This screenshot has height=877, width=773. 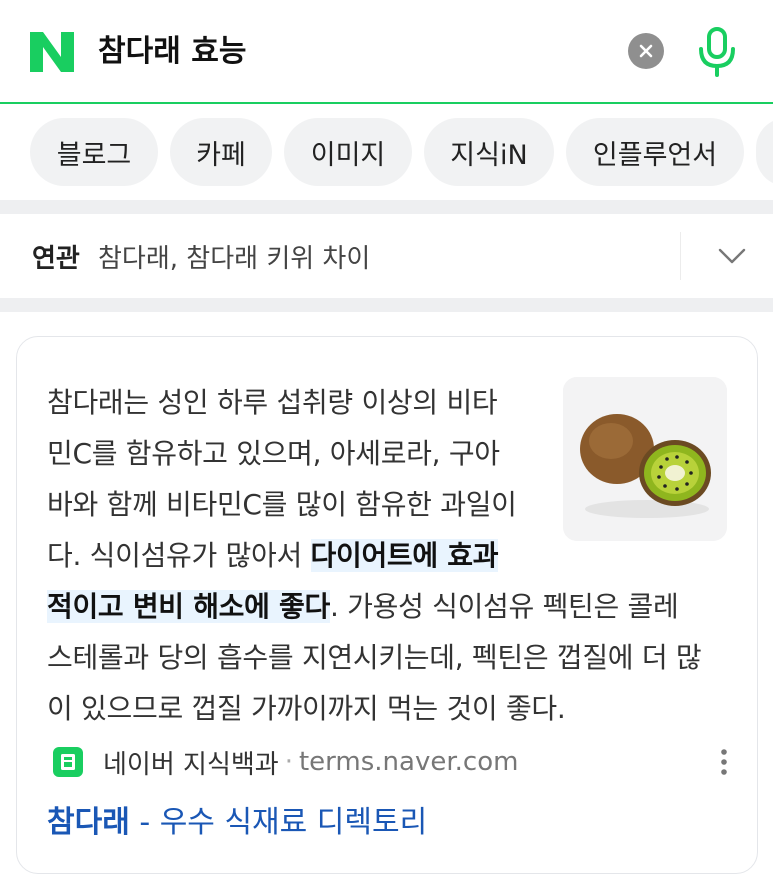 What do you see at coordinates (386, 52) in the screenshot?
I see `search-header: 참다래 효능` at bounding box center [386, 52].